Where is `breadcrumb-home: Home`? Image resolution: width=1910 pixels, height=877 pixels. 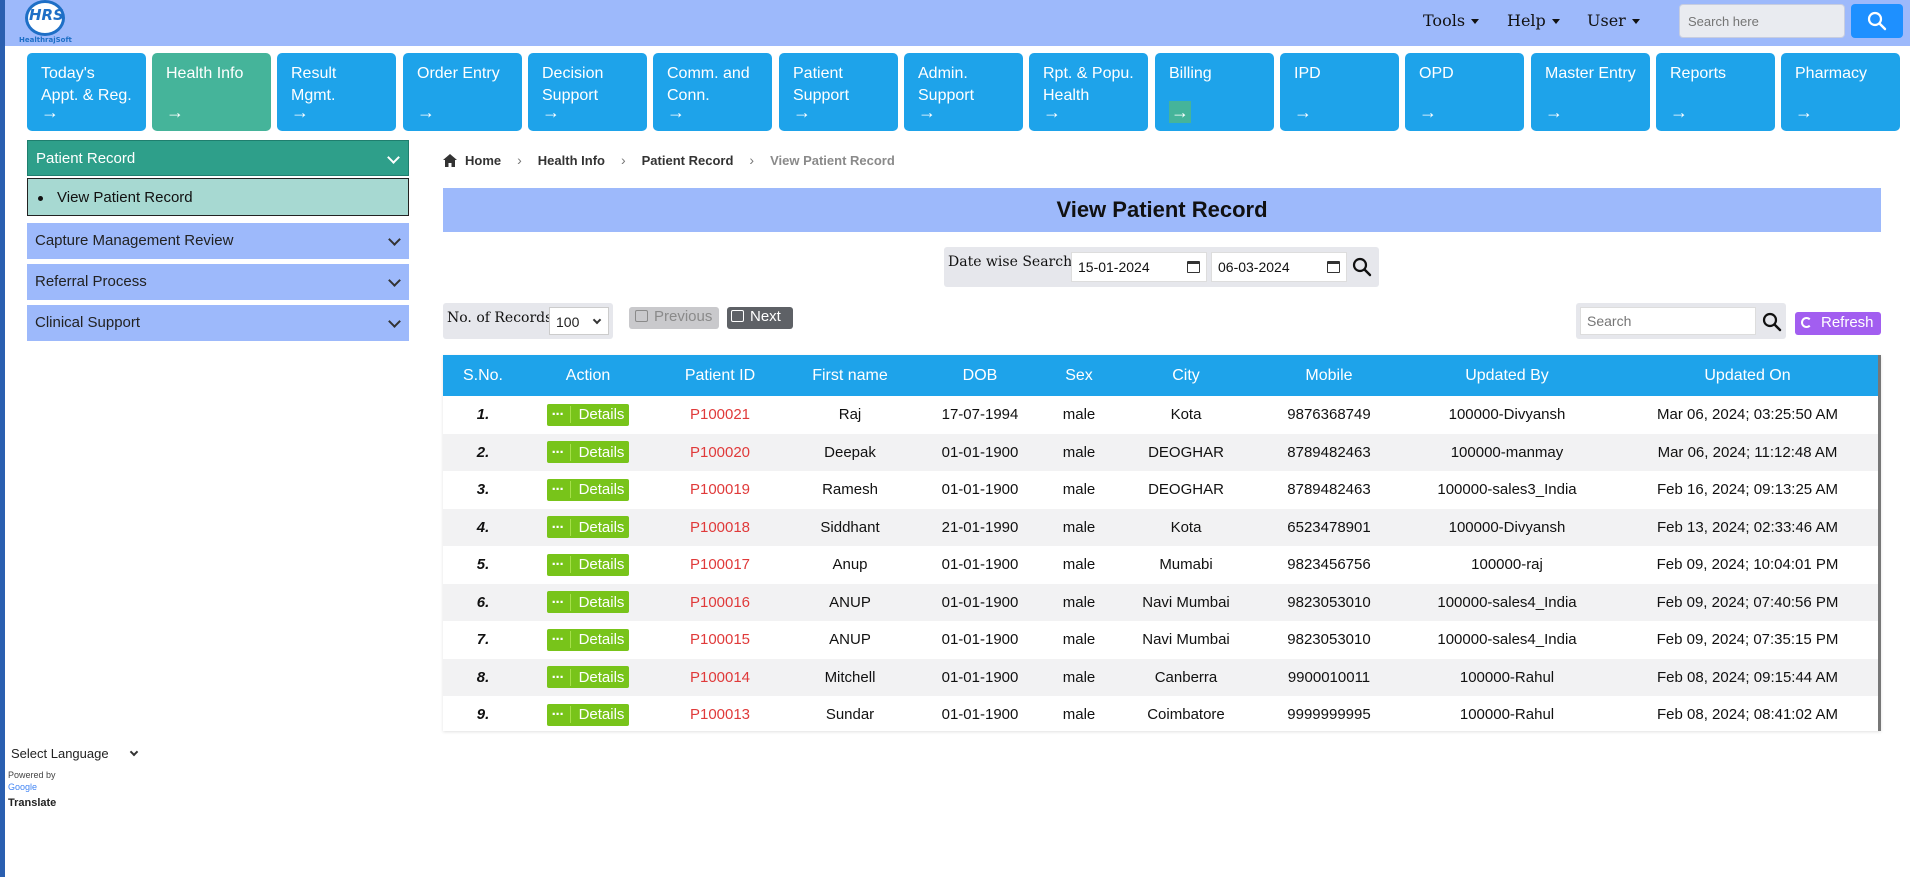 breadcrumb-home: Home is located at coordinates (483, 160).